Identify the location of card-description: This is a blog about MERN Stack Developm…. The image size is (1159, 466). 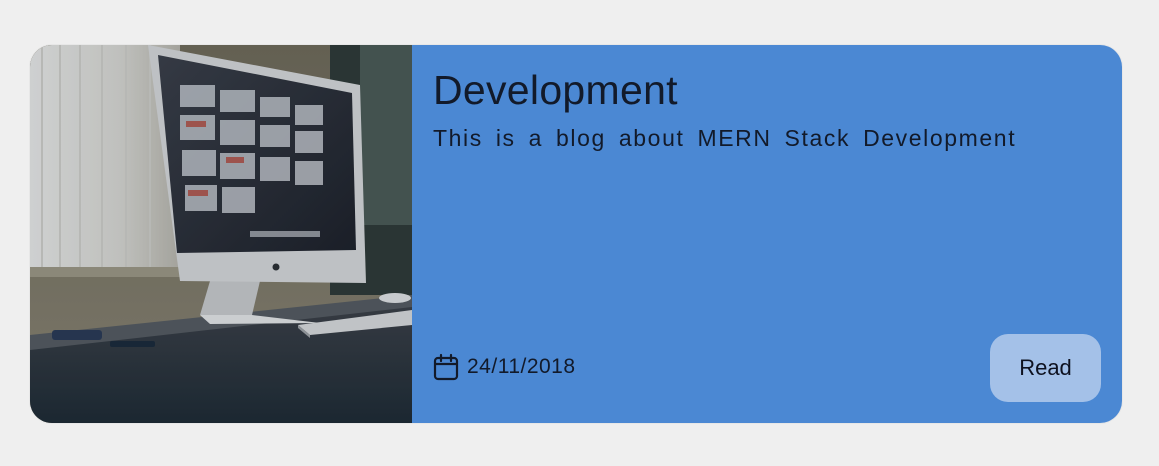
(725, 138).